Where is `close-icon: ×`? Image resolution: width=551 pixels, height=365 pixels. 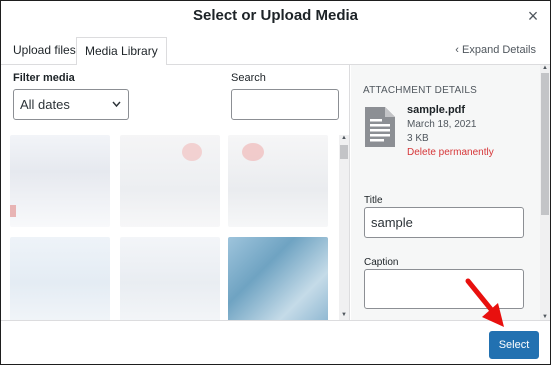 close-icon: × is located at coordinates (533, 16).